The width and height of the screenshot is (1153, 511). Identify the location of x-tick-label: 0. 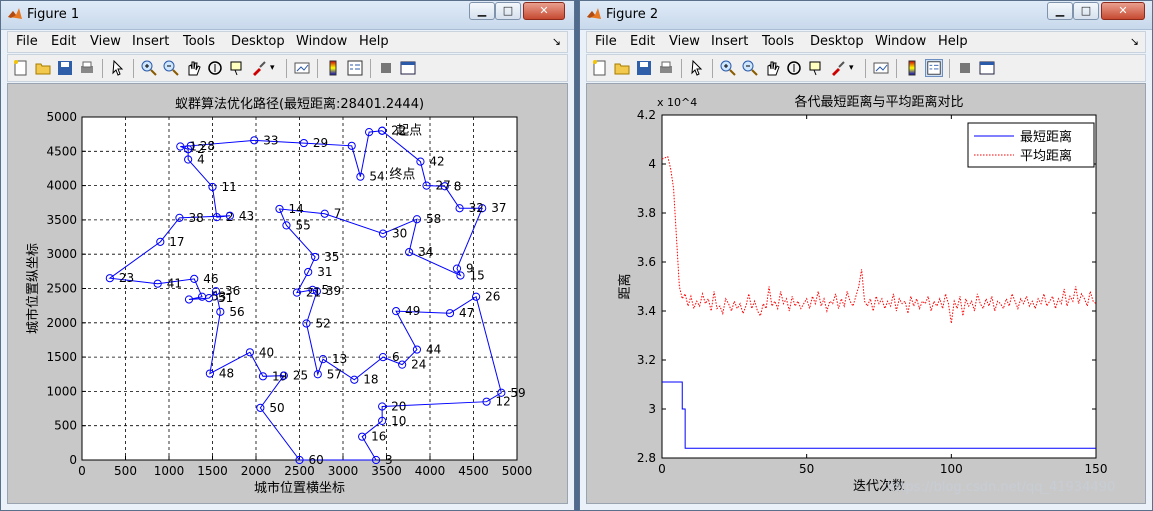
(82, 471).